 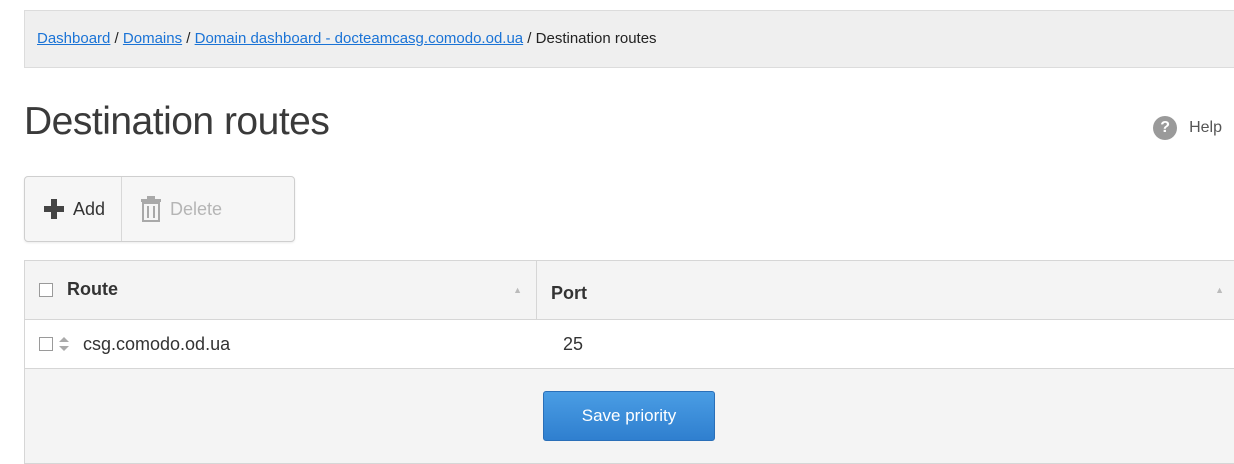 What do you see at coordinates (569, 293) in the screenshot?
I see `column-title-port: Port` at bounding box center [569, 293].